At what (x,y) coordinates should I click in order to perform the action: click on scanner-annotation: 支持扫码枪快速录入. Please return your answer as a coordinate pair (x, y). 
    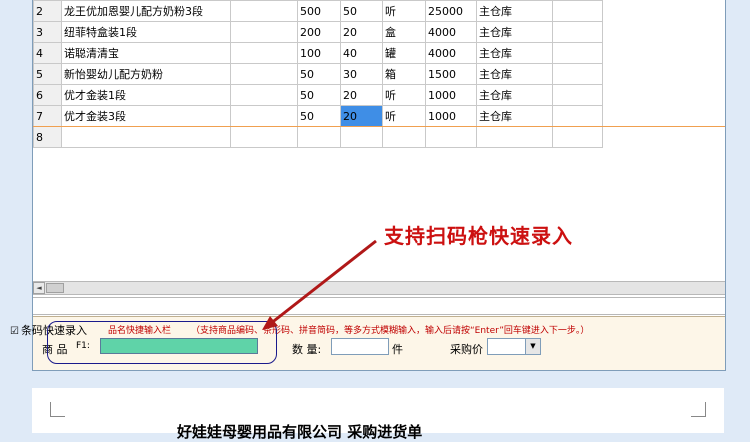
    Looking at the image, I should click on (478, 236).